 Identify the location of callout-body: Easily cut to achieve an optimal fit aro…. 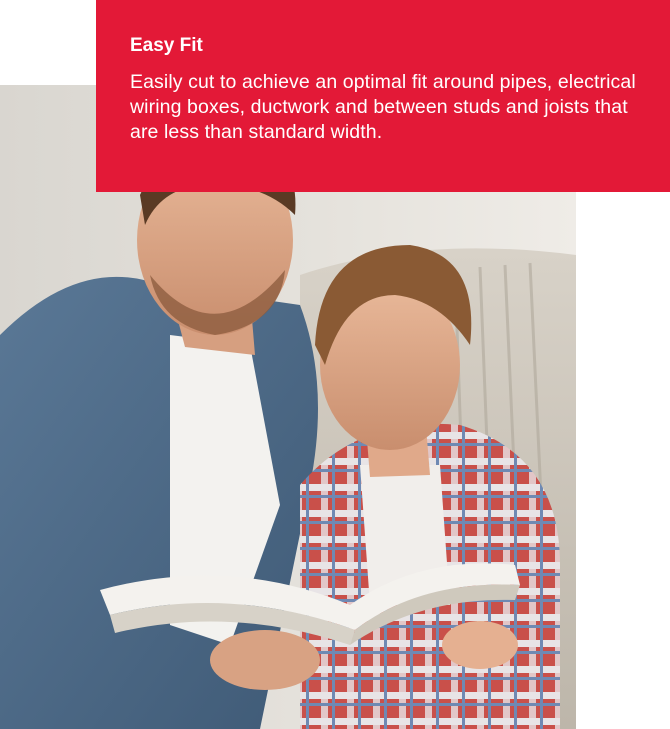
(383, 107).